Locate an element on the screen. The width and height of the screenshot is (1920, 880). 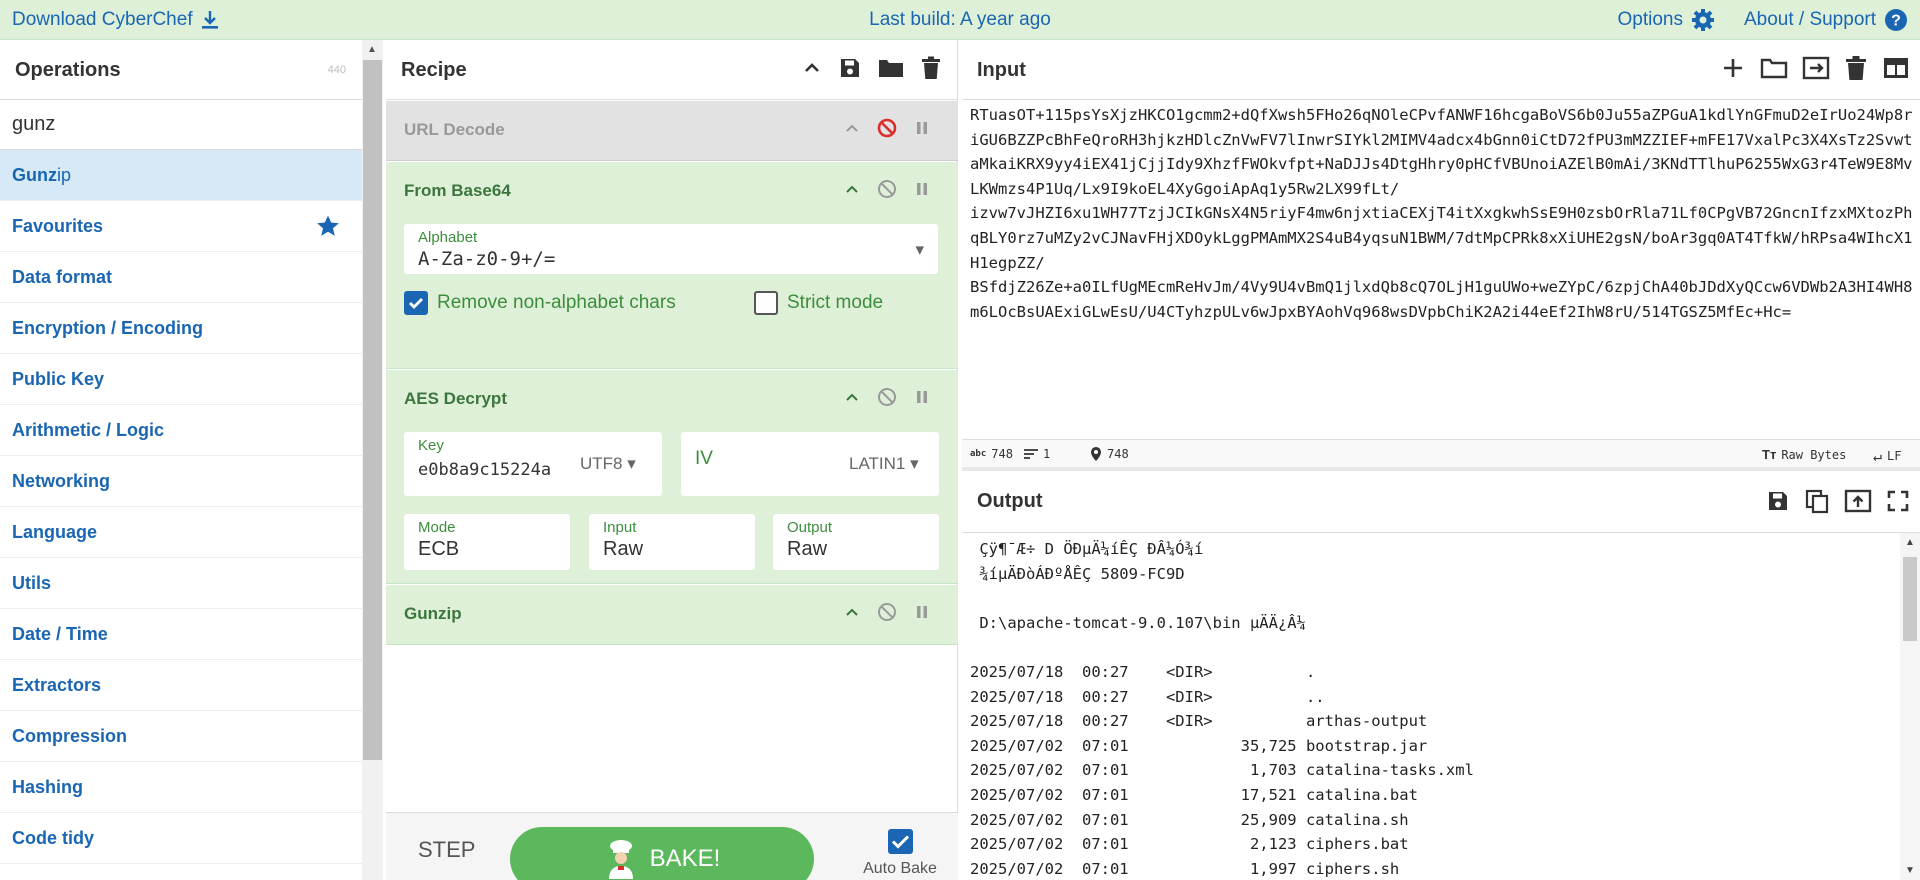
op-name: AES Decrypt is located at coordinates (455, 398).